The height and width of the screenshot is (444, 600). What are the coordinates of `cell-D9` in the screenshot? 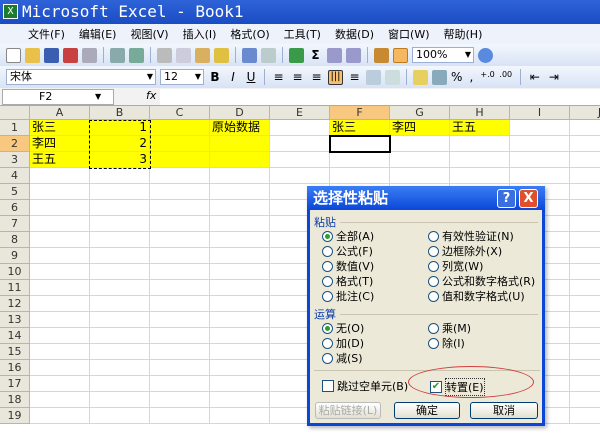 It's located at (240, 256).